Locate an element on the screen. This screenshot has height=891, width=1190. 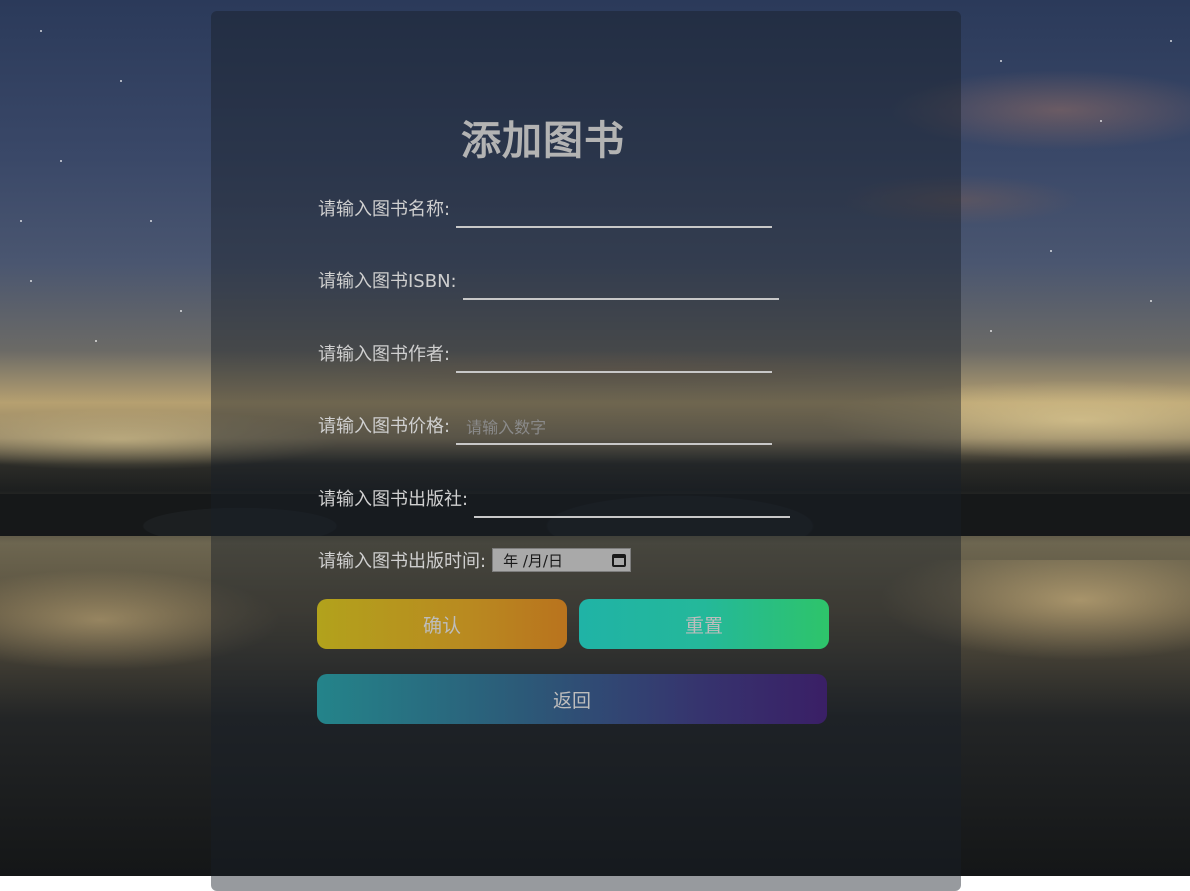
price-input is located at coordinates (614, 428).